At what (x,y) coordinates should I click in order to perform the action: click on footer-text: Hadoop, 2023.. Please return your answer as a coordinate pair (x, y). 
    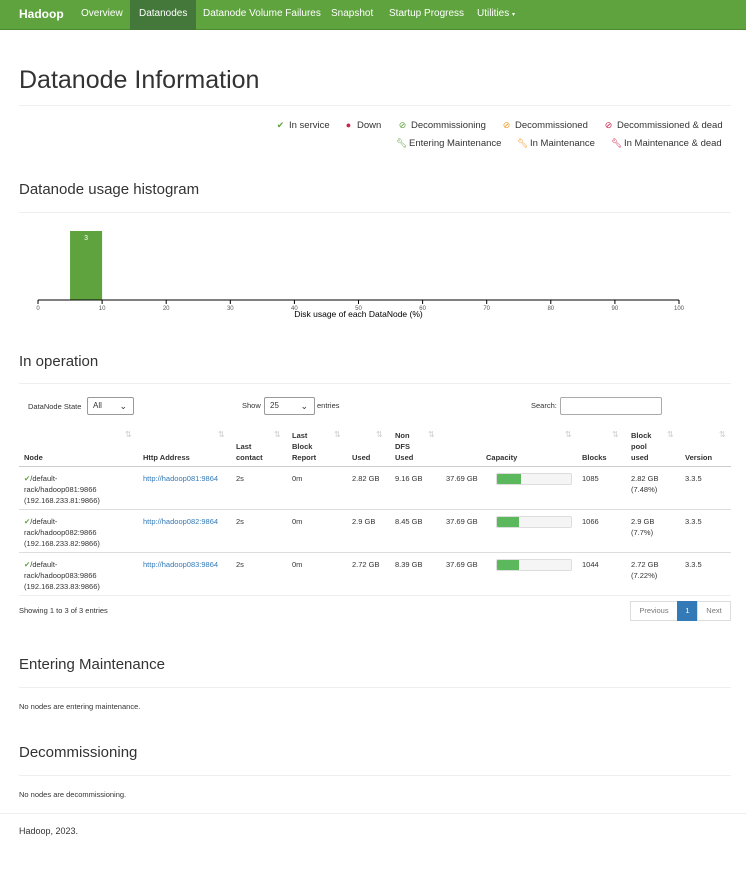
    Looking at the image, I should click on (49, 831).